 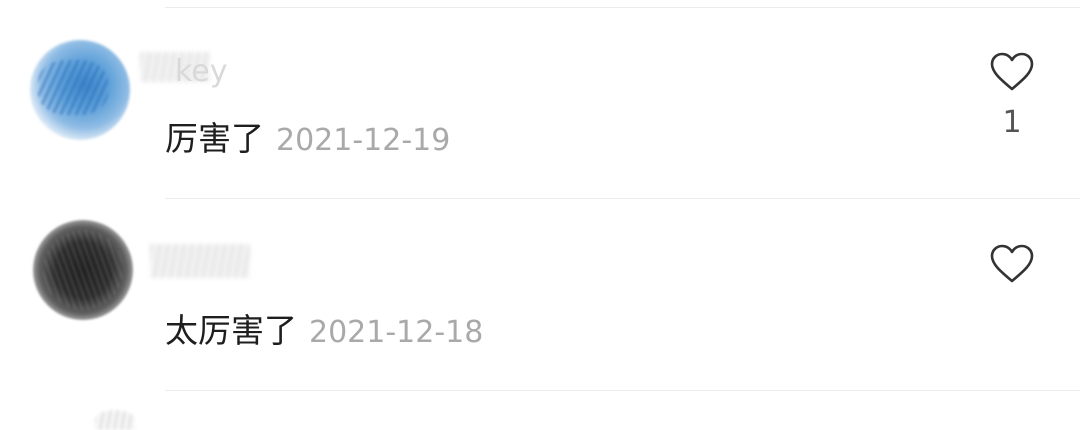 What do you see at coordinates (231, 330) in the screenshot?
I see `comment-text: 太厉害了` at bounding box center [231, 330].